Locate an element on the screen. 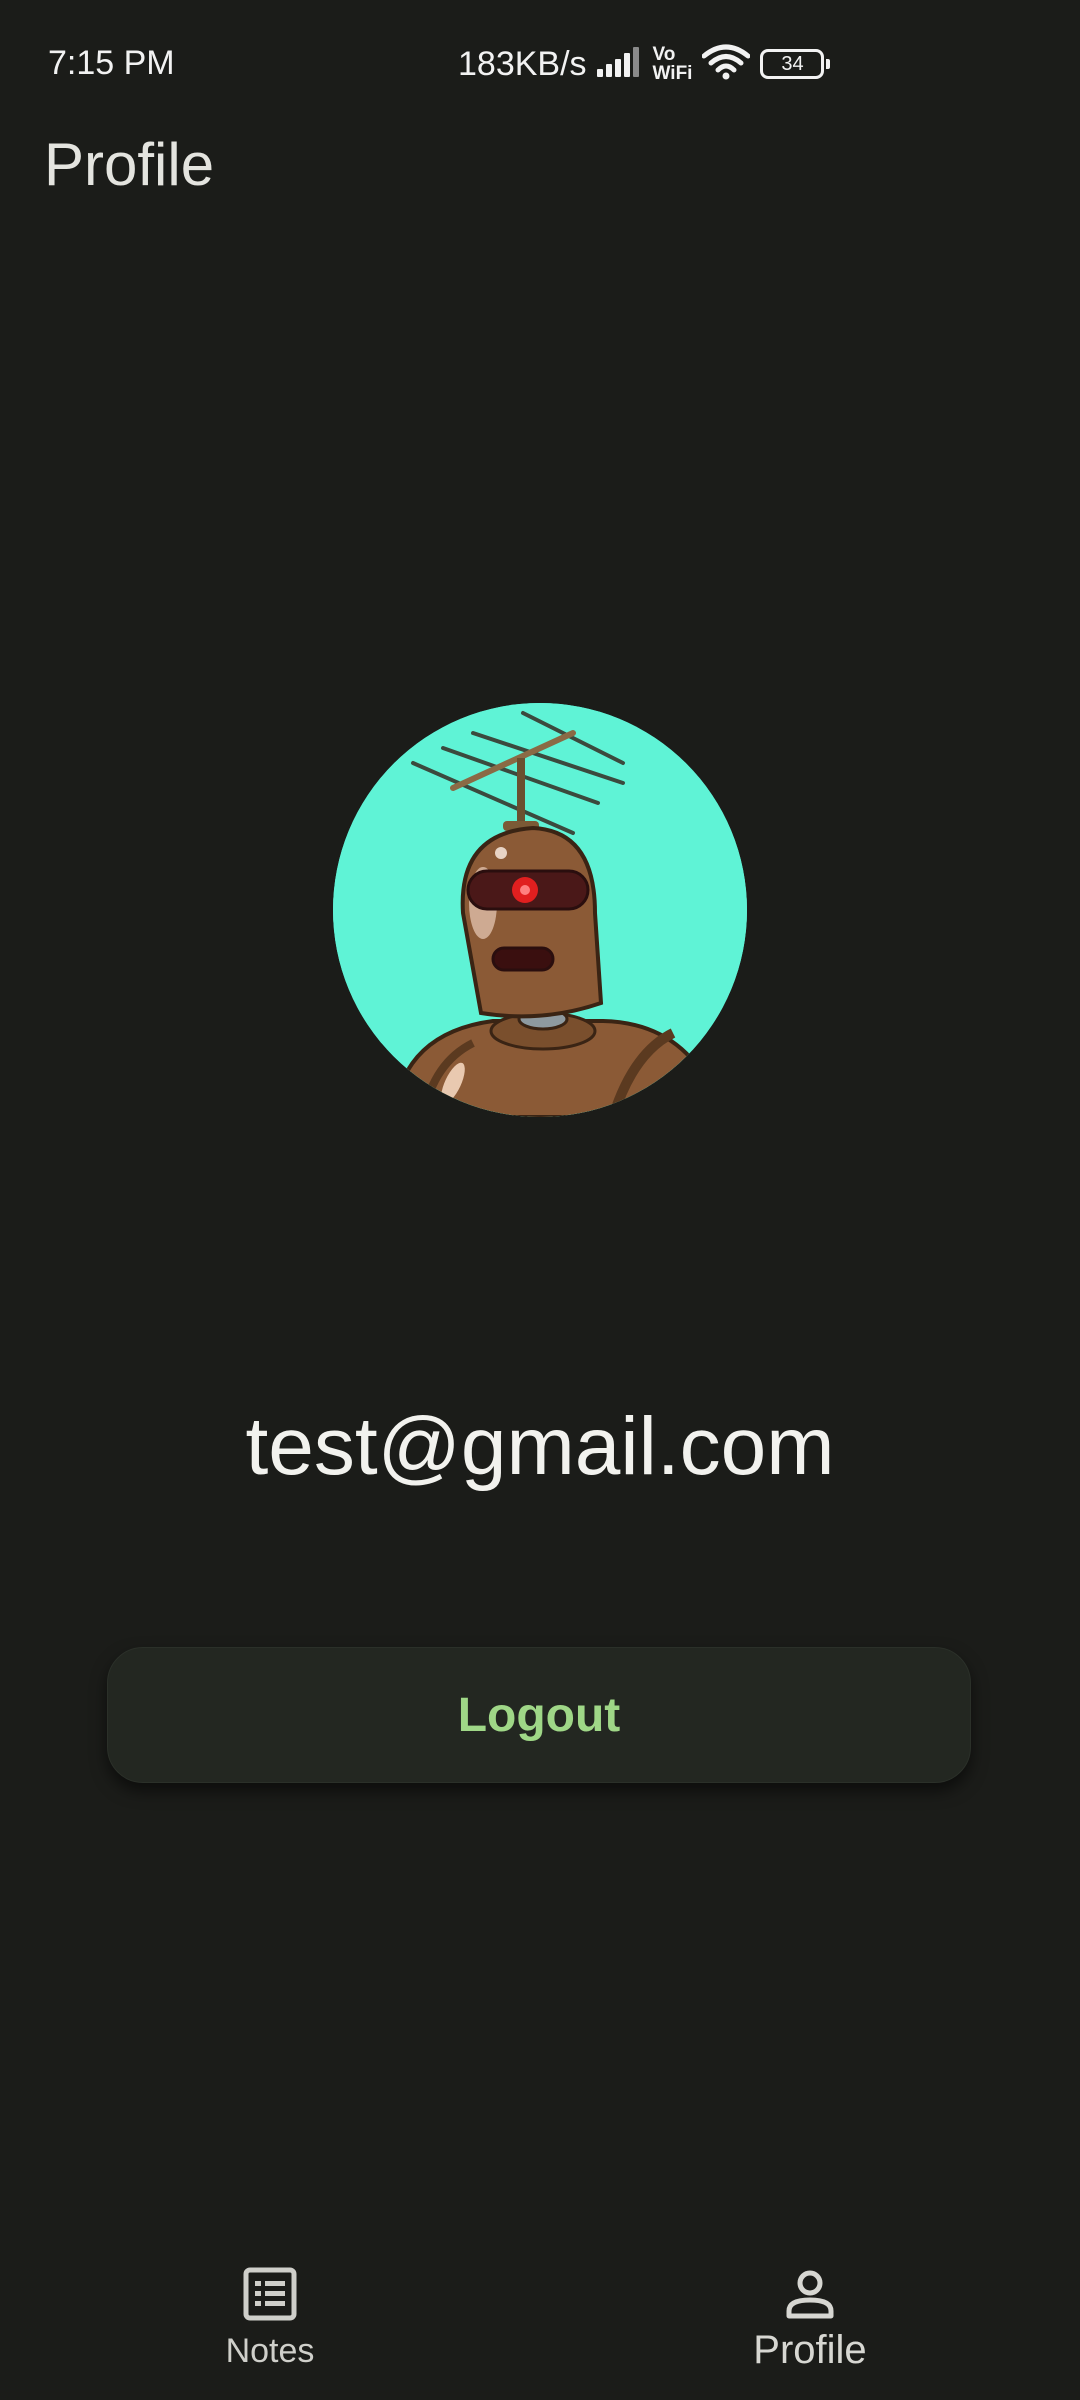 The image size is (1080, 2400). vowifi-bottom-label: WiFi is located at coordinates (672, 73).